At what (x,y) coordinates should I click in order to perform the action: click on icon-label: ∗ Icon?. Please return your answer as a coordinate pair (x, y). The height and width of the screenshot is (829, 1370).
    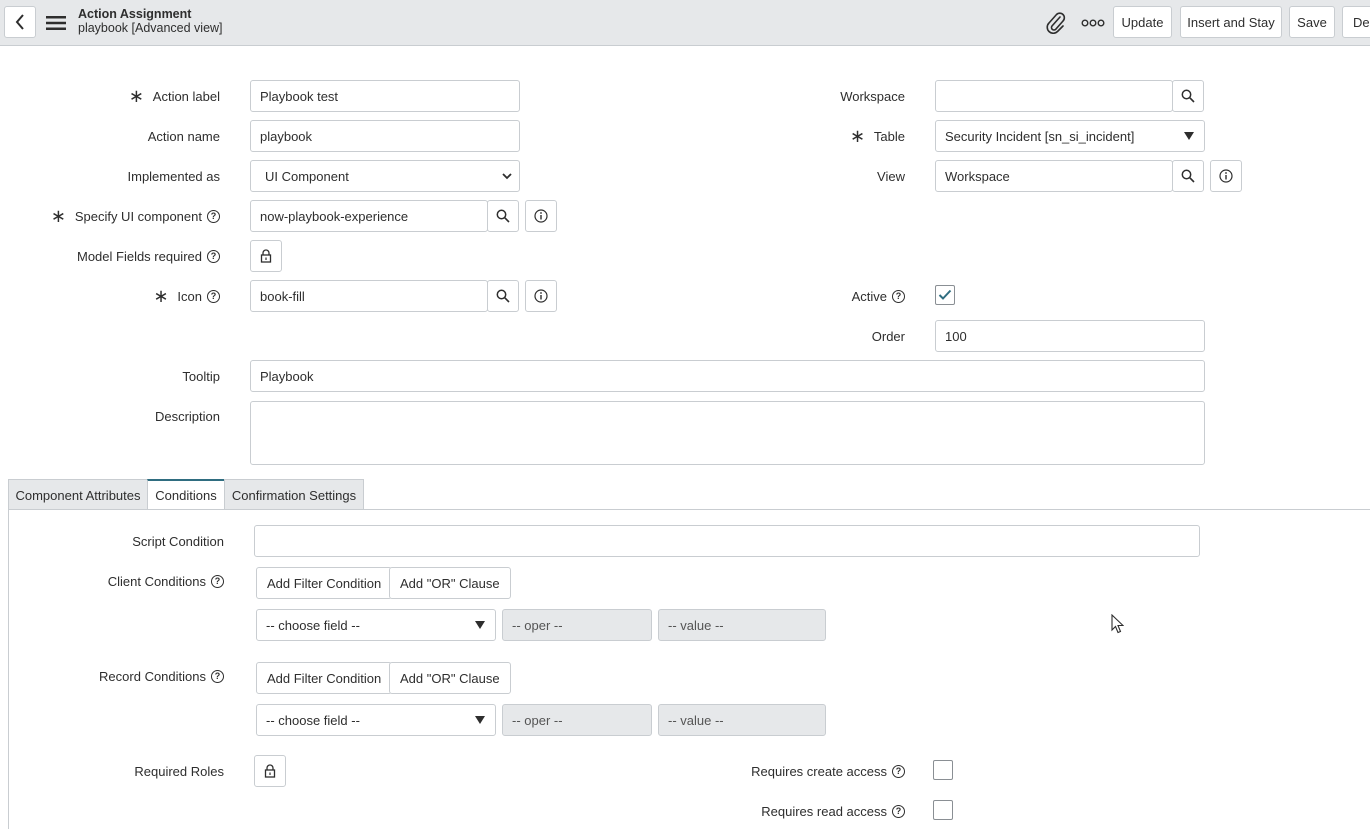
    Looking at the image, I should click on (140, 296).